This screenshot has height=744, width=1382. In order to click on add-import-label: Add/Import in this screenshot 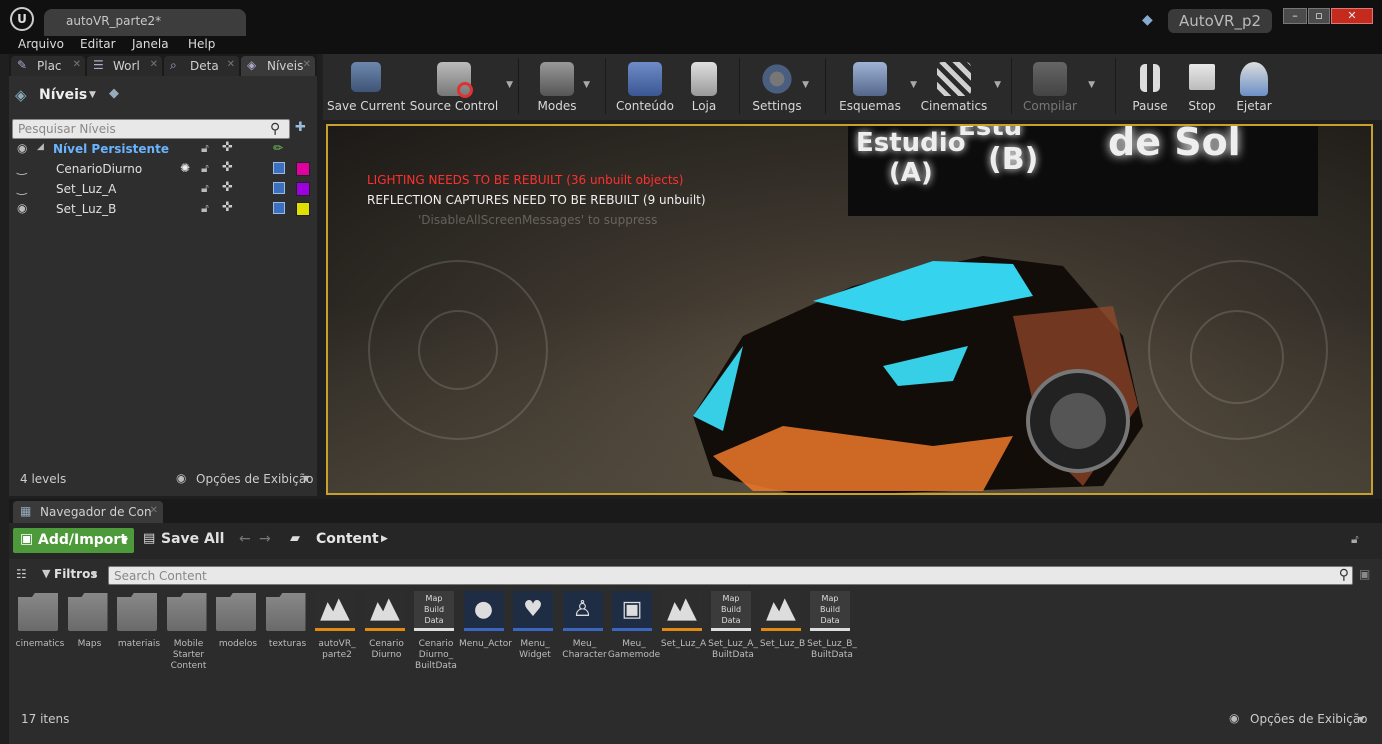, I will do `click(83, 540)`.